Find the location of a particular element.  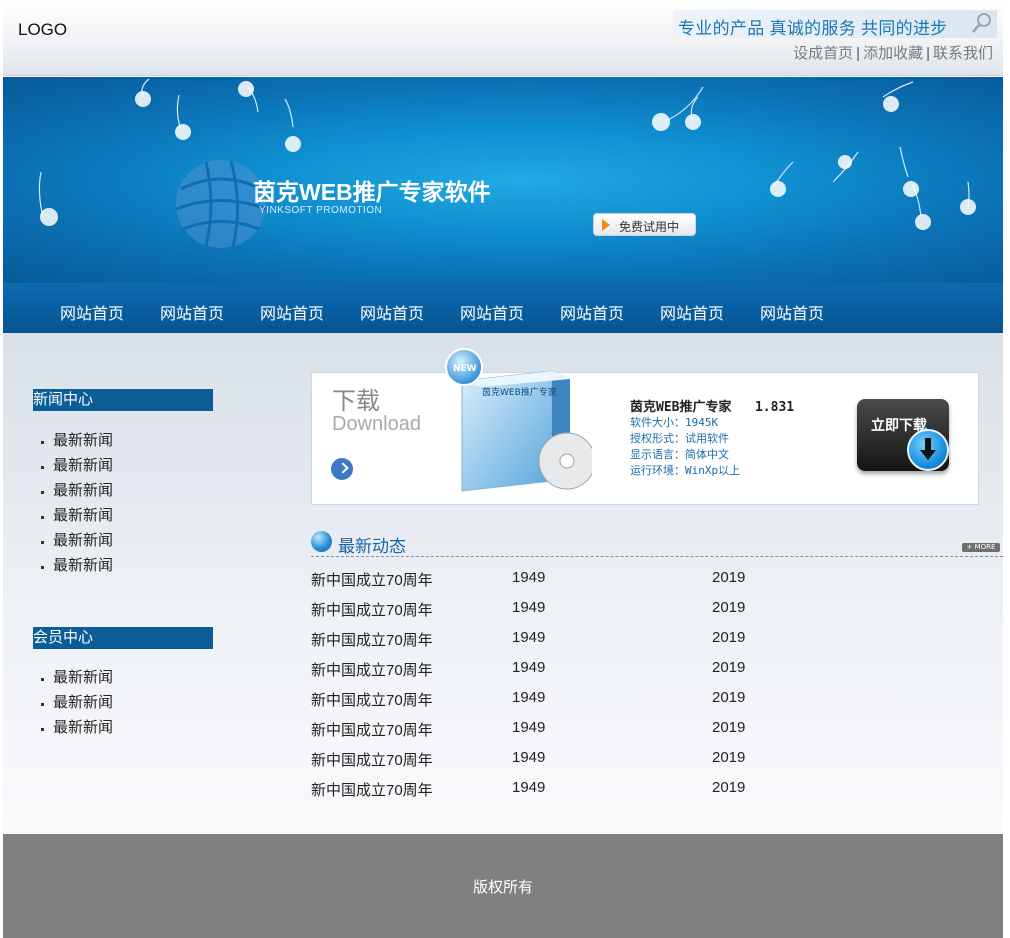

detail-size: 软件大小：1945K is located at coordinates (674, 422).